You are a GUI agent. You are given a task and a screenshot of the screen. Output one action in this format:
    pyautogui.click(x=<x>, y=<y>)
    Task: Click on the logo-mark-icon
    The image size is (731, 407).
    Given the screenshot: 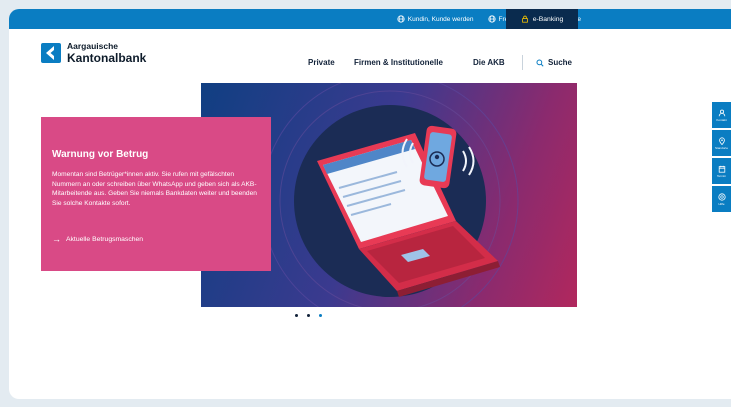 What is the action you would take?
    pyautogui.click(x=51, y=52)
    